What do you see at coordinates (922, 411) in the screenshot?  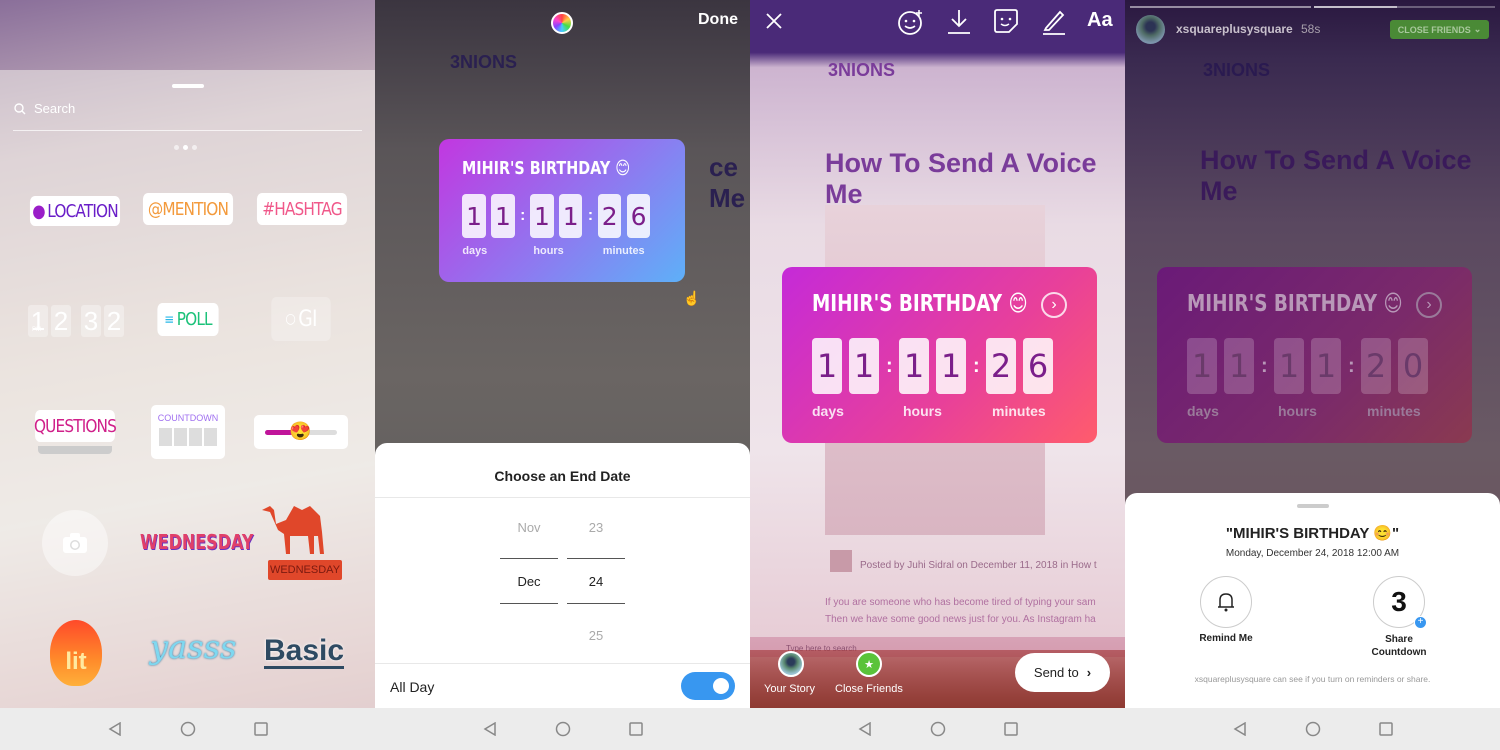 I see `countdown-label-hours: hours` at bounding box center [922, 411].